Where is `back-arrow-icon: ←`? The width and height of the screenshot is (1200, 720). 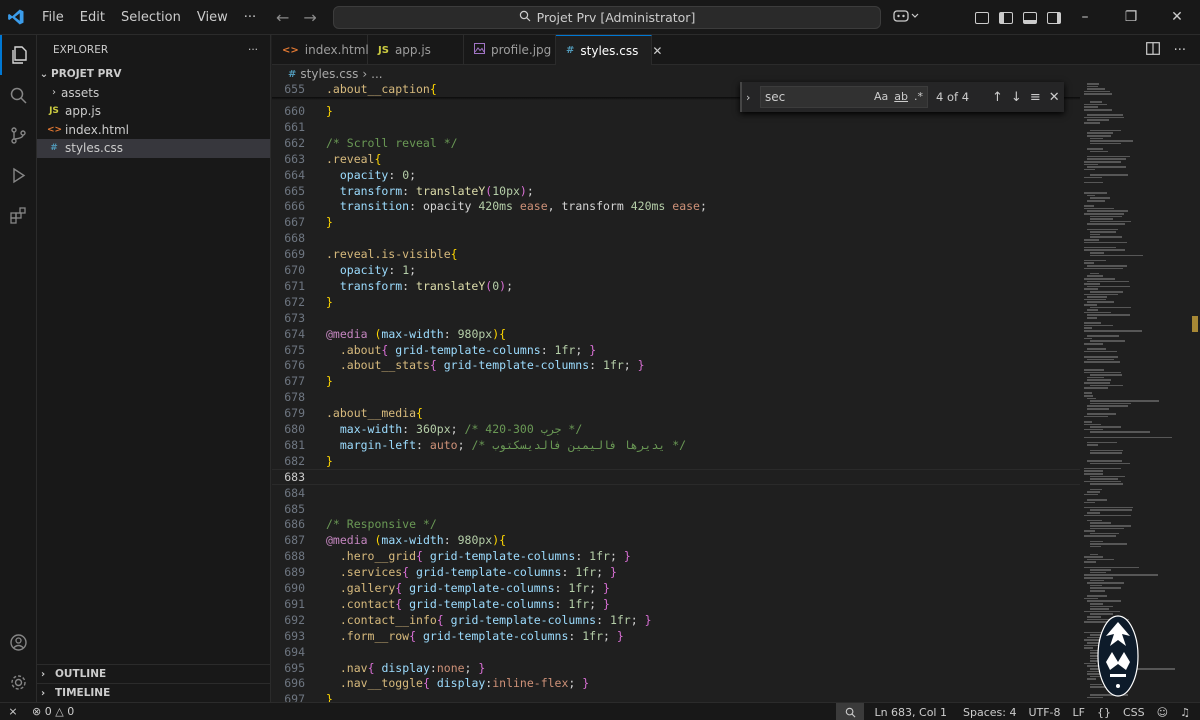
back-arrow-icon: ← is located at coordinates (282, 17).